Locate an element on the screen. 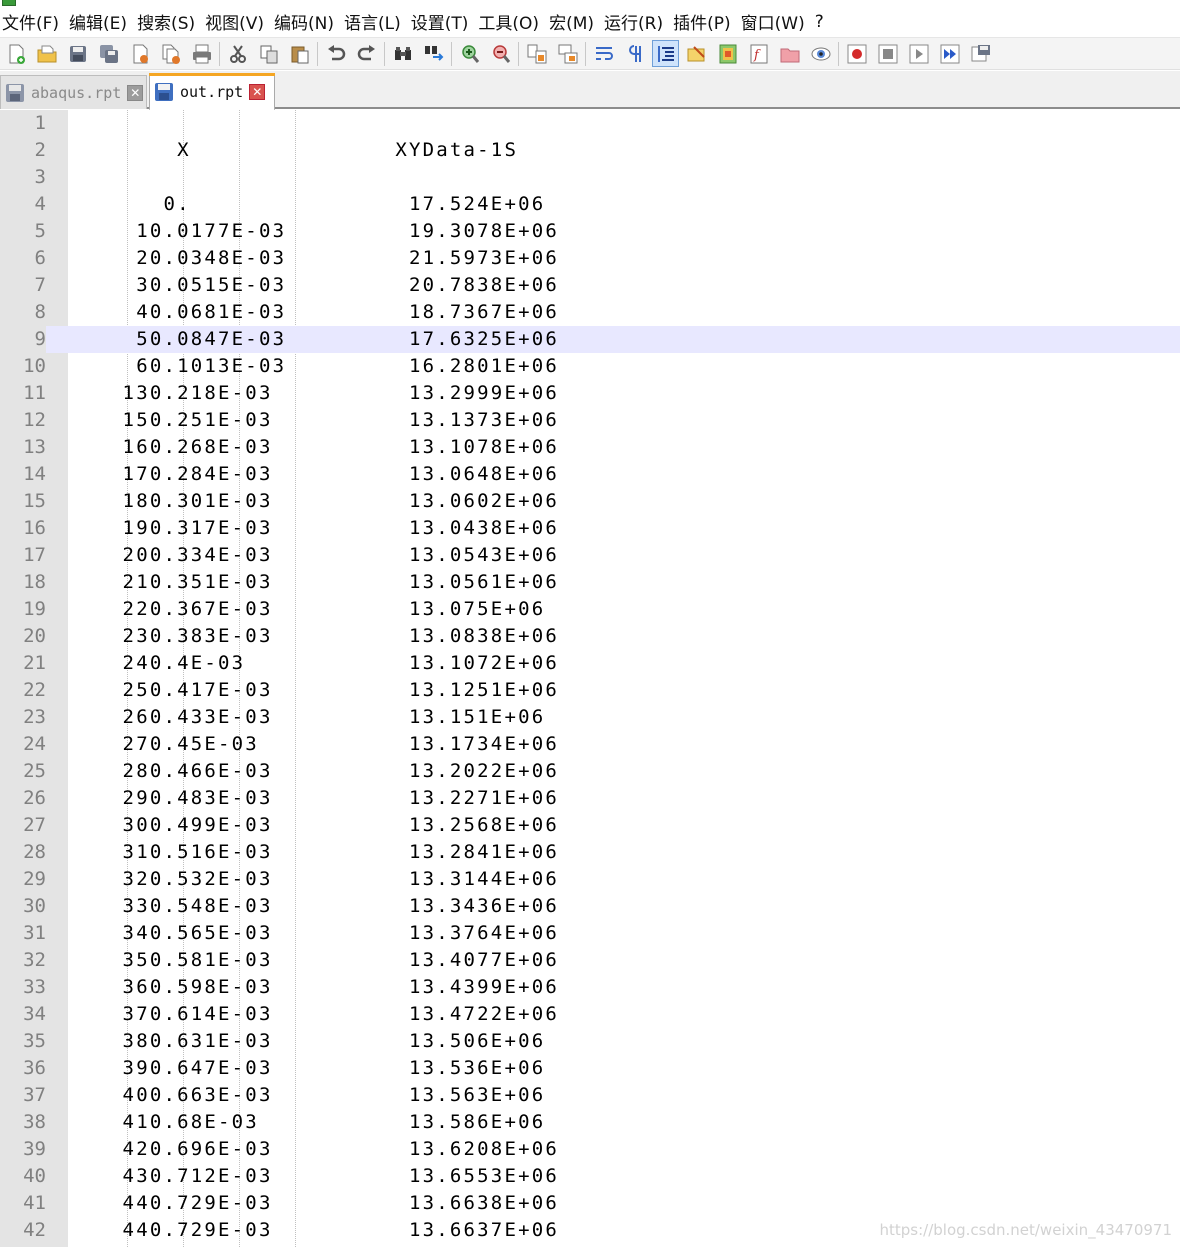 The image size is (1180, 1247). editor-line: 14 170.284E-03 13.0648E+06 is located at coordinates (590, 474).